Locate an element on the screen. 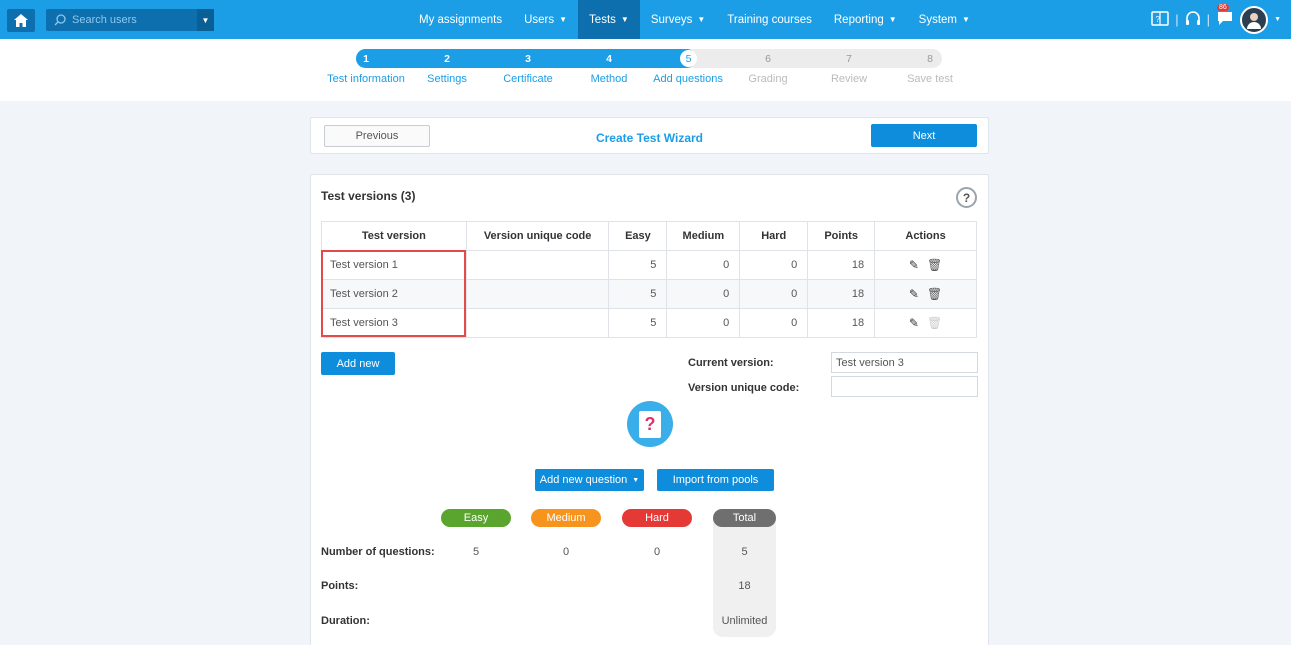 This screenshot has height=645, width=1291. table-row: Test version 1 5 0 0 18 ✎ 🗑 is located at coordinates (649, 265).